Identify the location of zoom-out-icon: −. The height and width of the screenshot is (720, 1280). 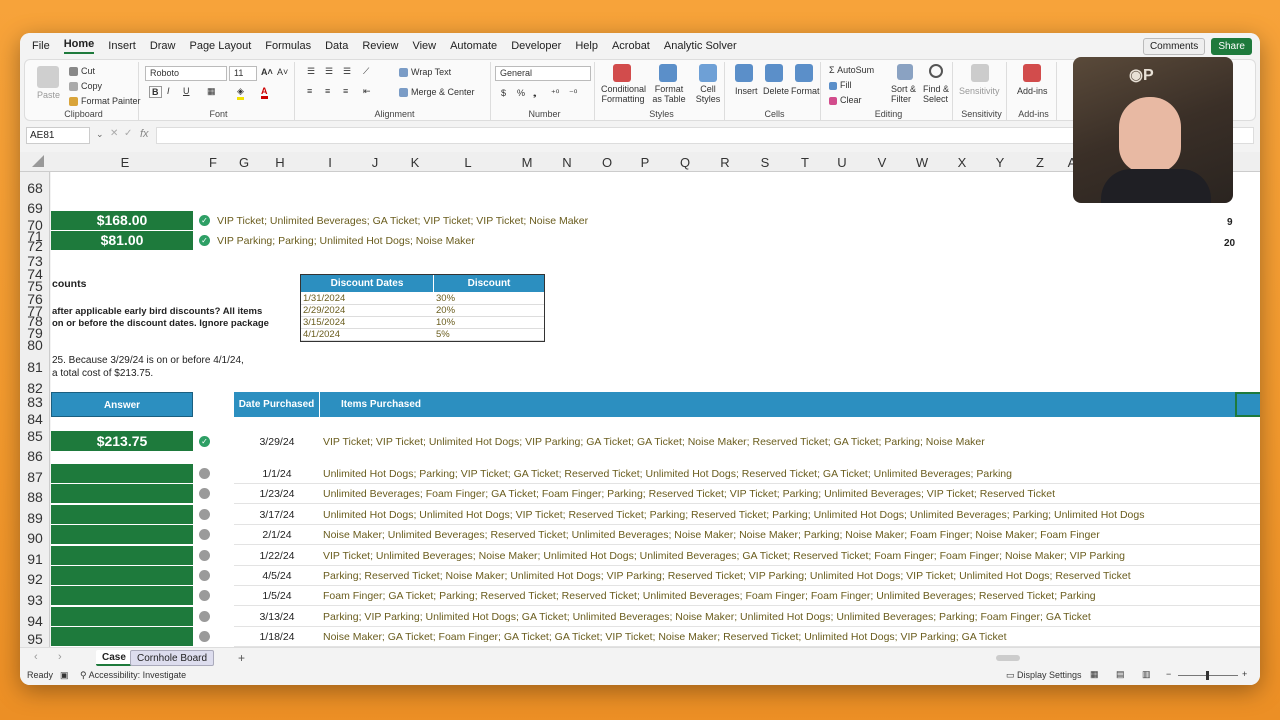
(1168, 674).